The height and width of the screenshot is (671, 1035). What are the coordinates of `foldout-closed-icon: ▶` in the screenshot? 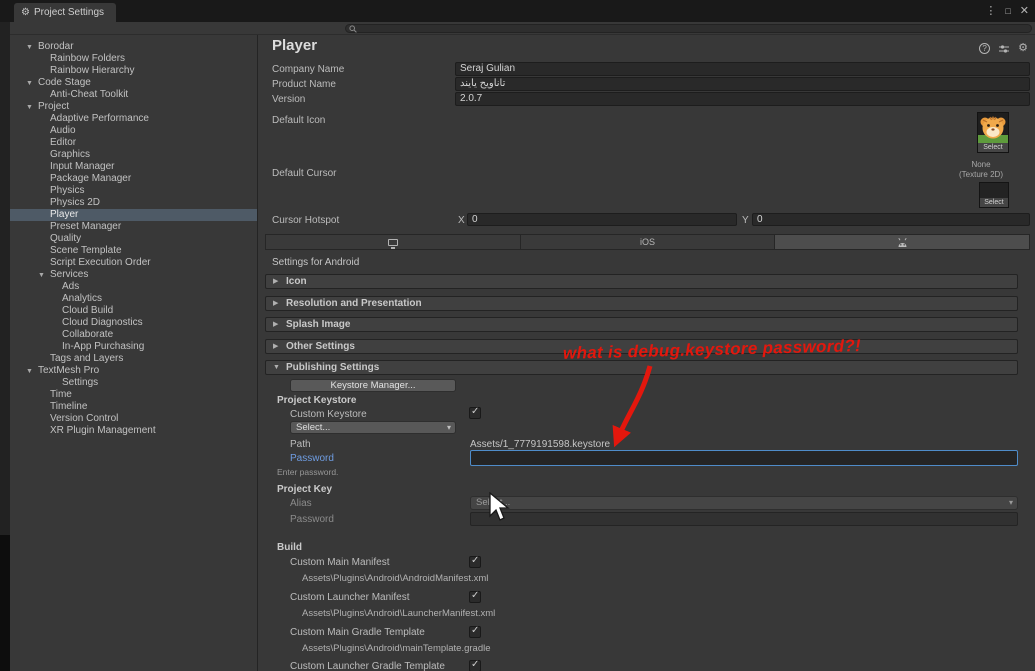 It's located at (276, 324).